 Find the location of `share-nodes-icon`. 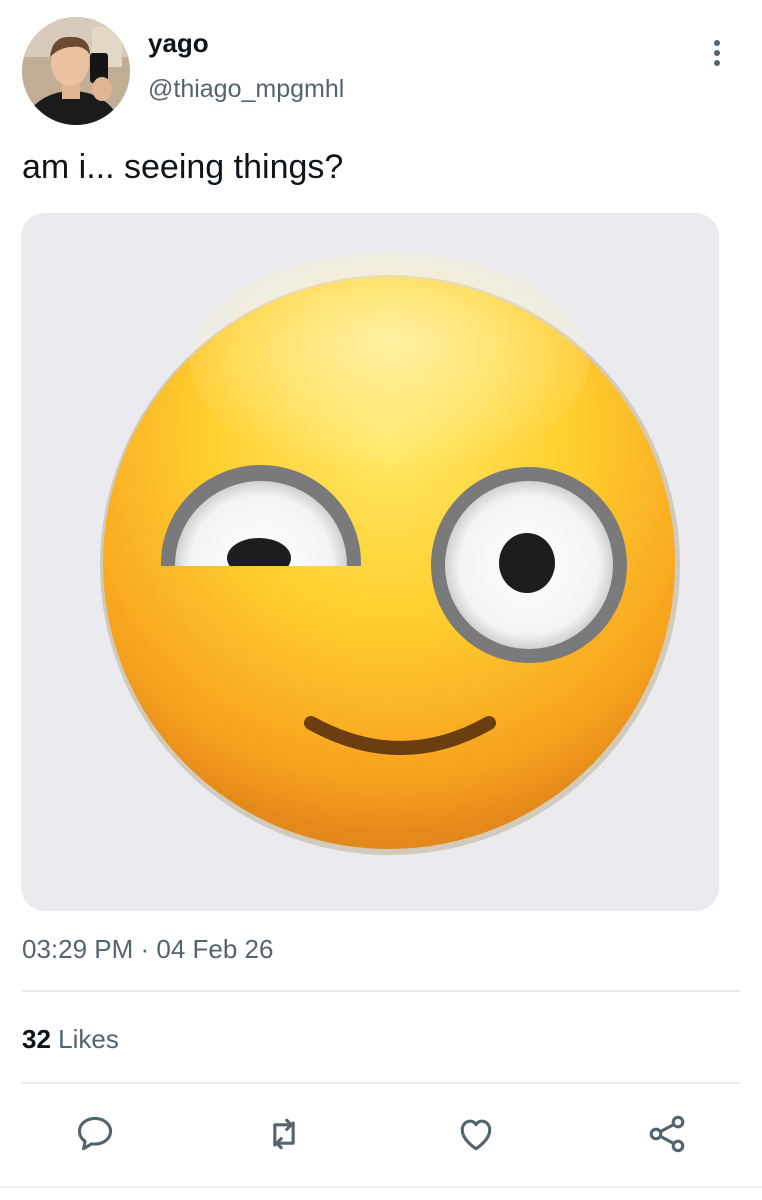

share-nodes-icon is located at coordinates (667, 1134).